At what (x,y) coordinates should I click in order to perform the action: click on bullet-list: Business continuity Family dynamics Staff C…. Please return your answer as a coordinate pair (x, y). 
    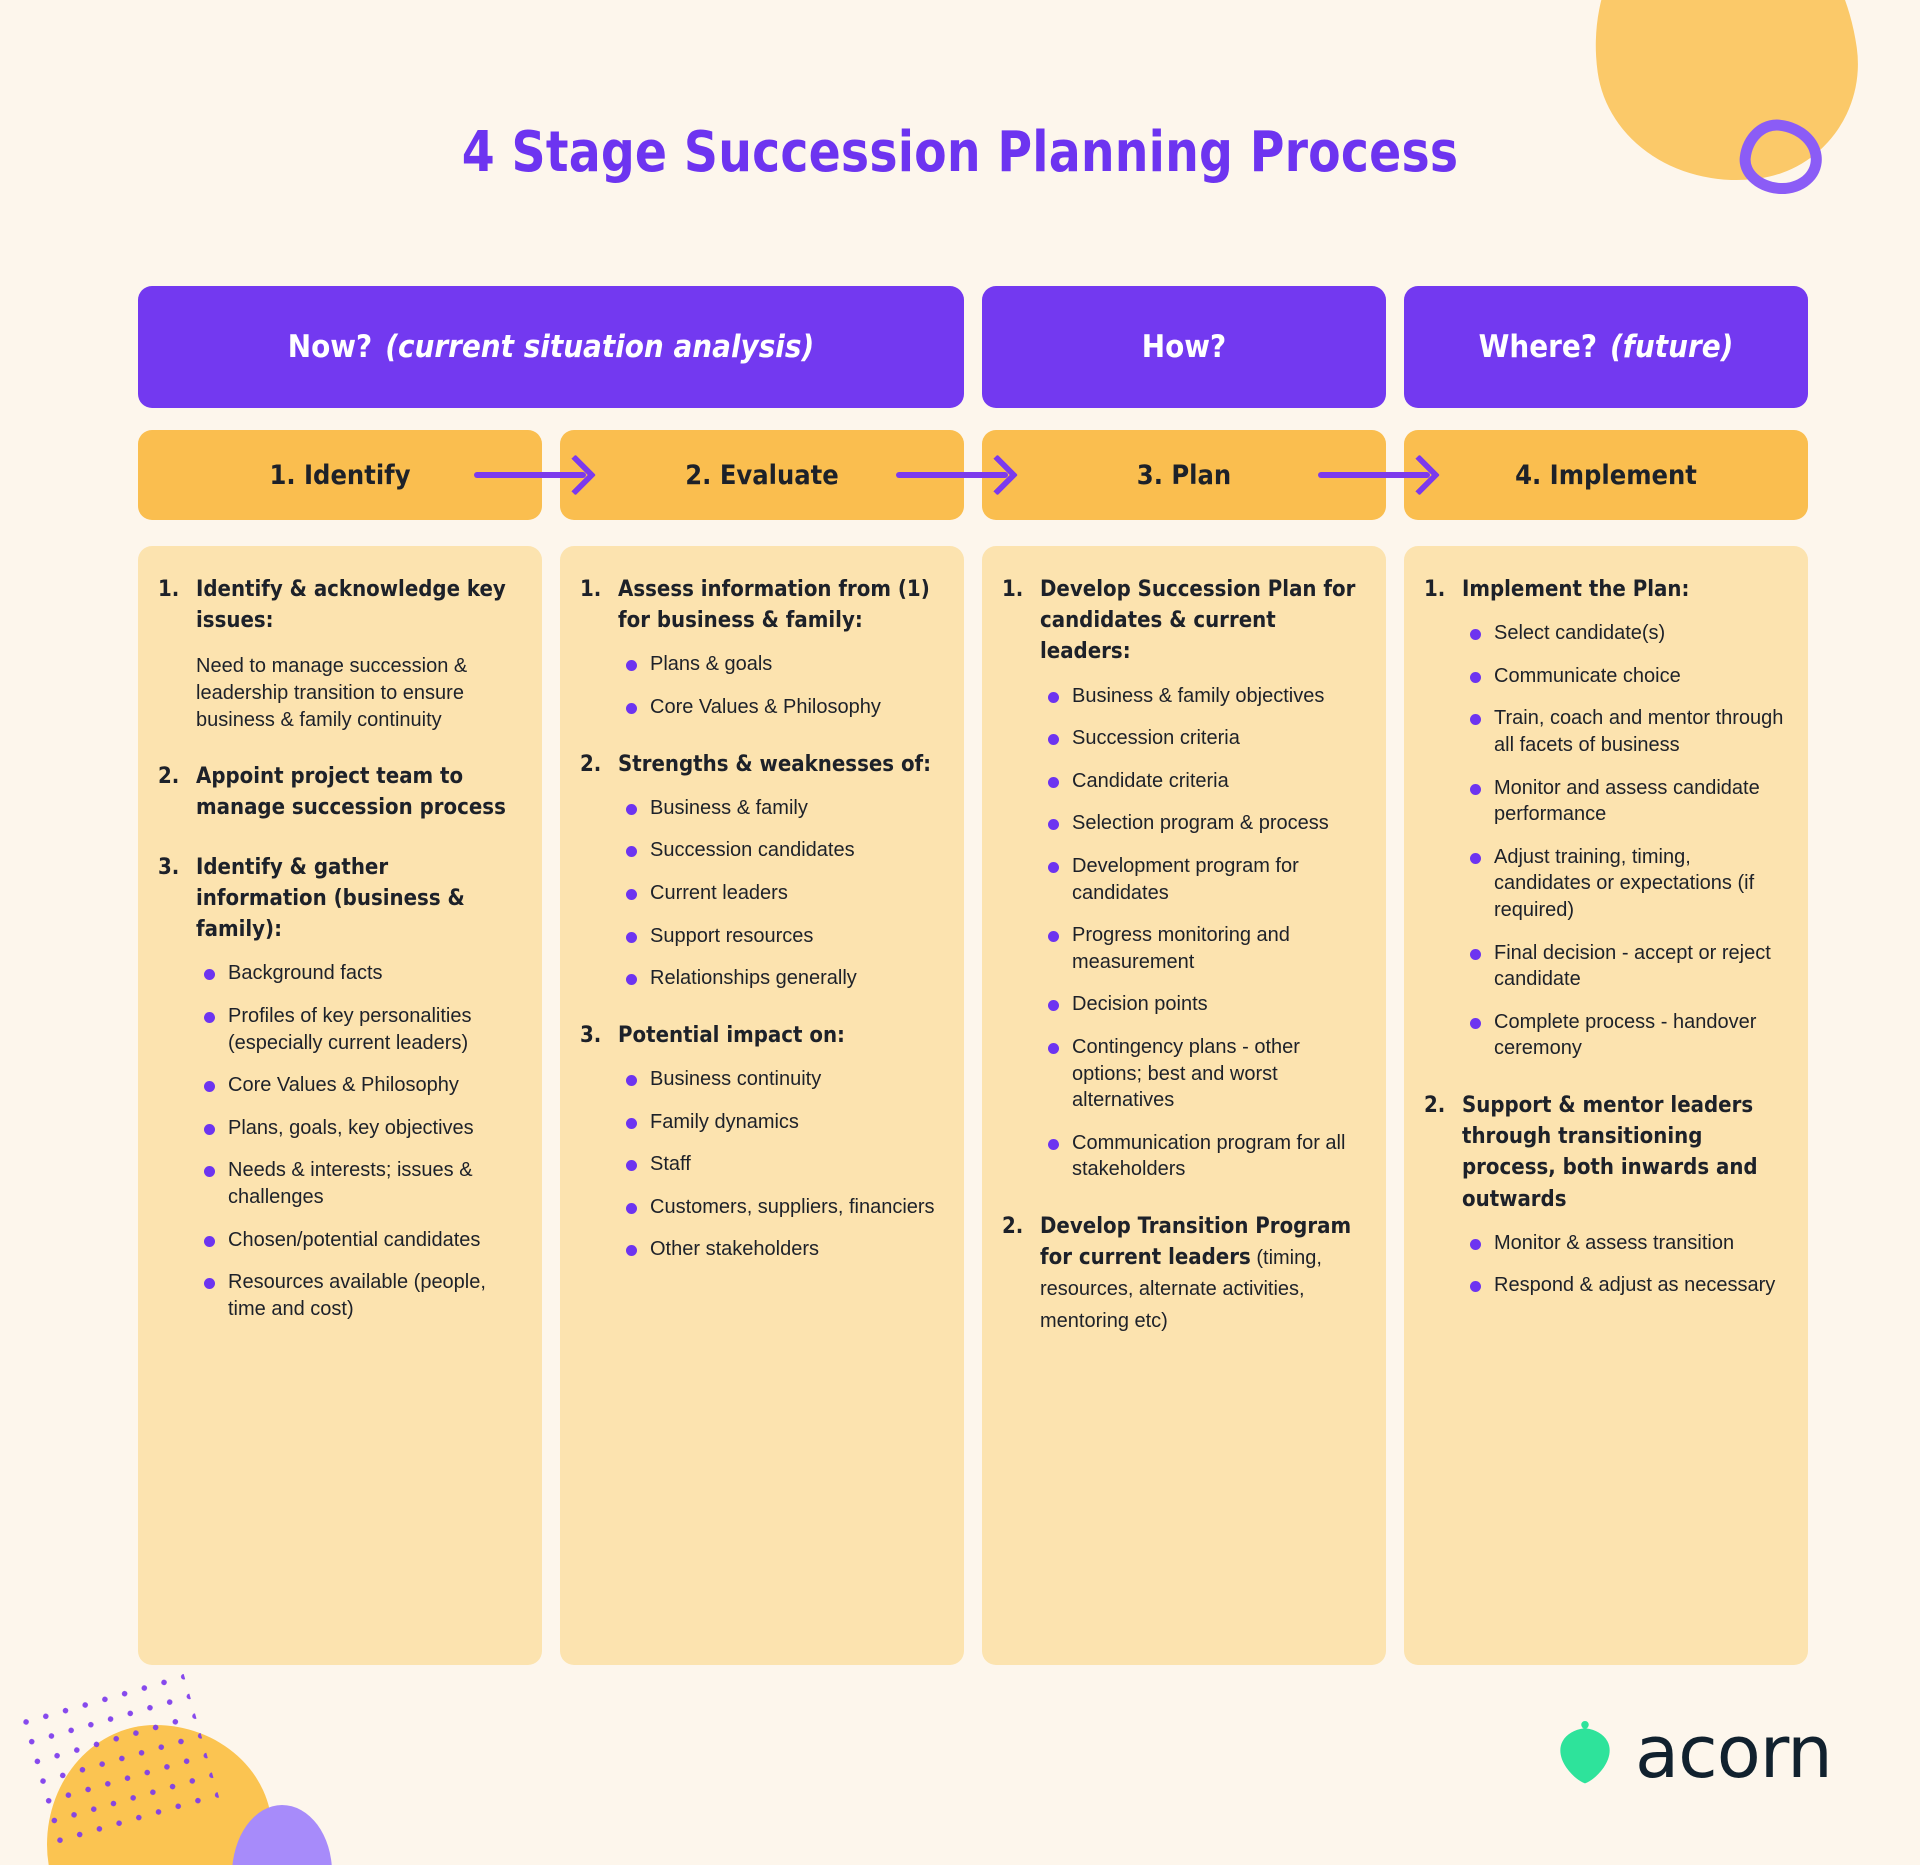
    Looking at the image, I should click on (779, 1164).